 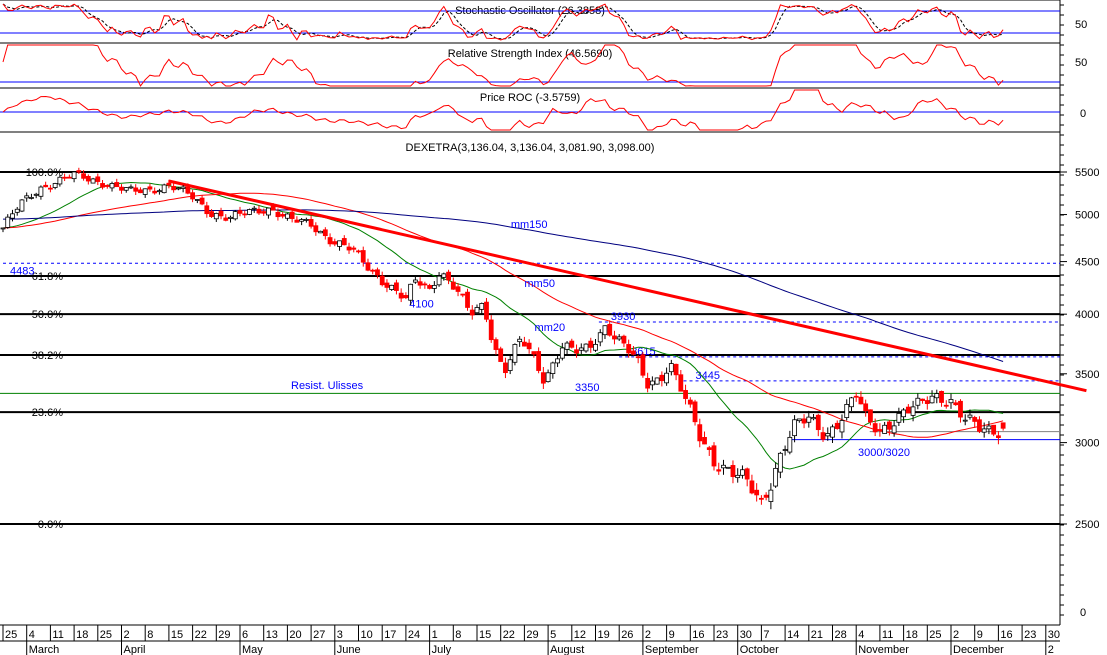 What do you see at coordinates (458, 635) in the screenshot?
I see `x-tick-label: 8` at bounding box center [458, 635].